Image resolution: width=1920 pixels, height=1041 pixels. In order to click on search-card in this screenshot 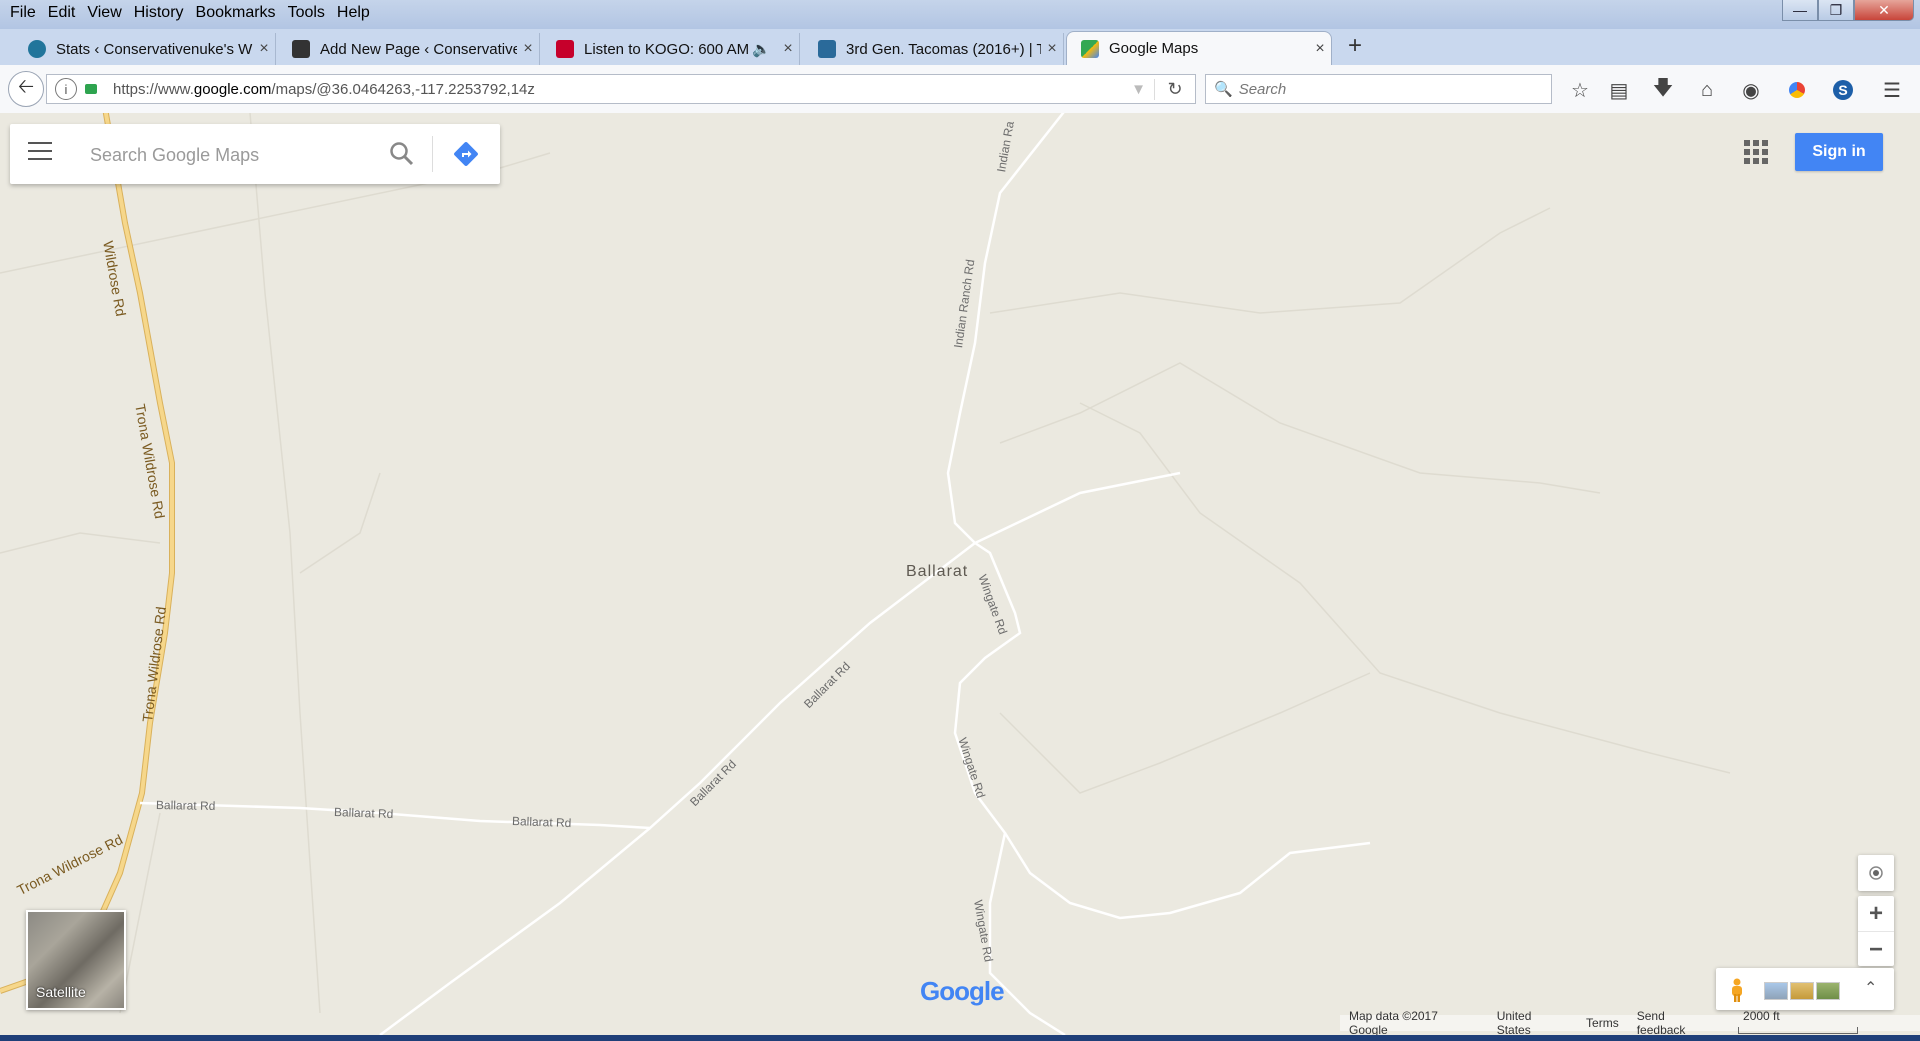, I will do `click(255, 154)`.